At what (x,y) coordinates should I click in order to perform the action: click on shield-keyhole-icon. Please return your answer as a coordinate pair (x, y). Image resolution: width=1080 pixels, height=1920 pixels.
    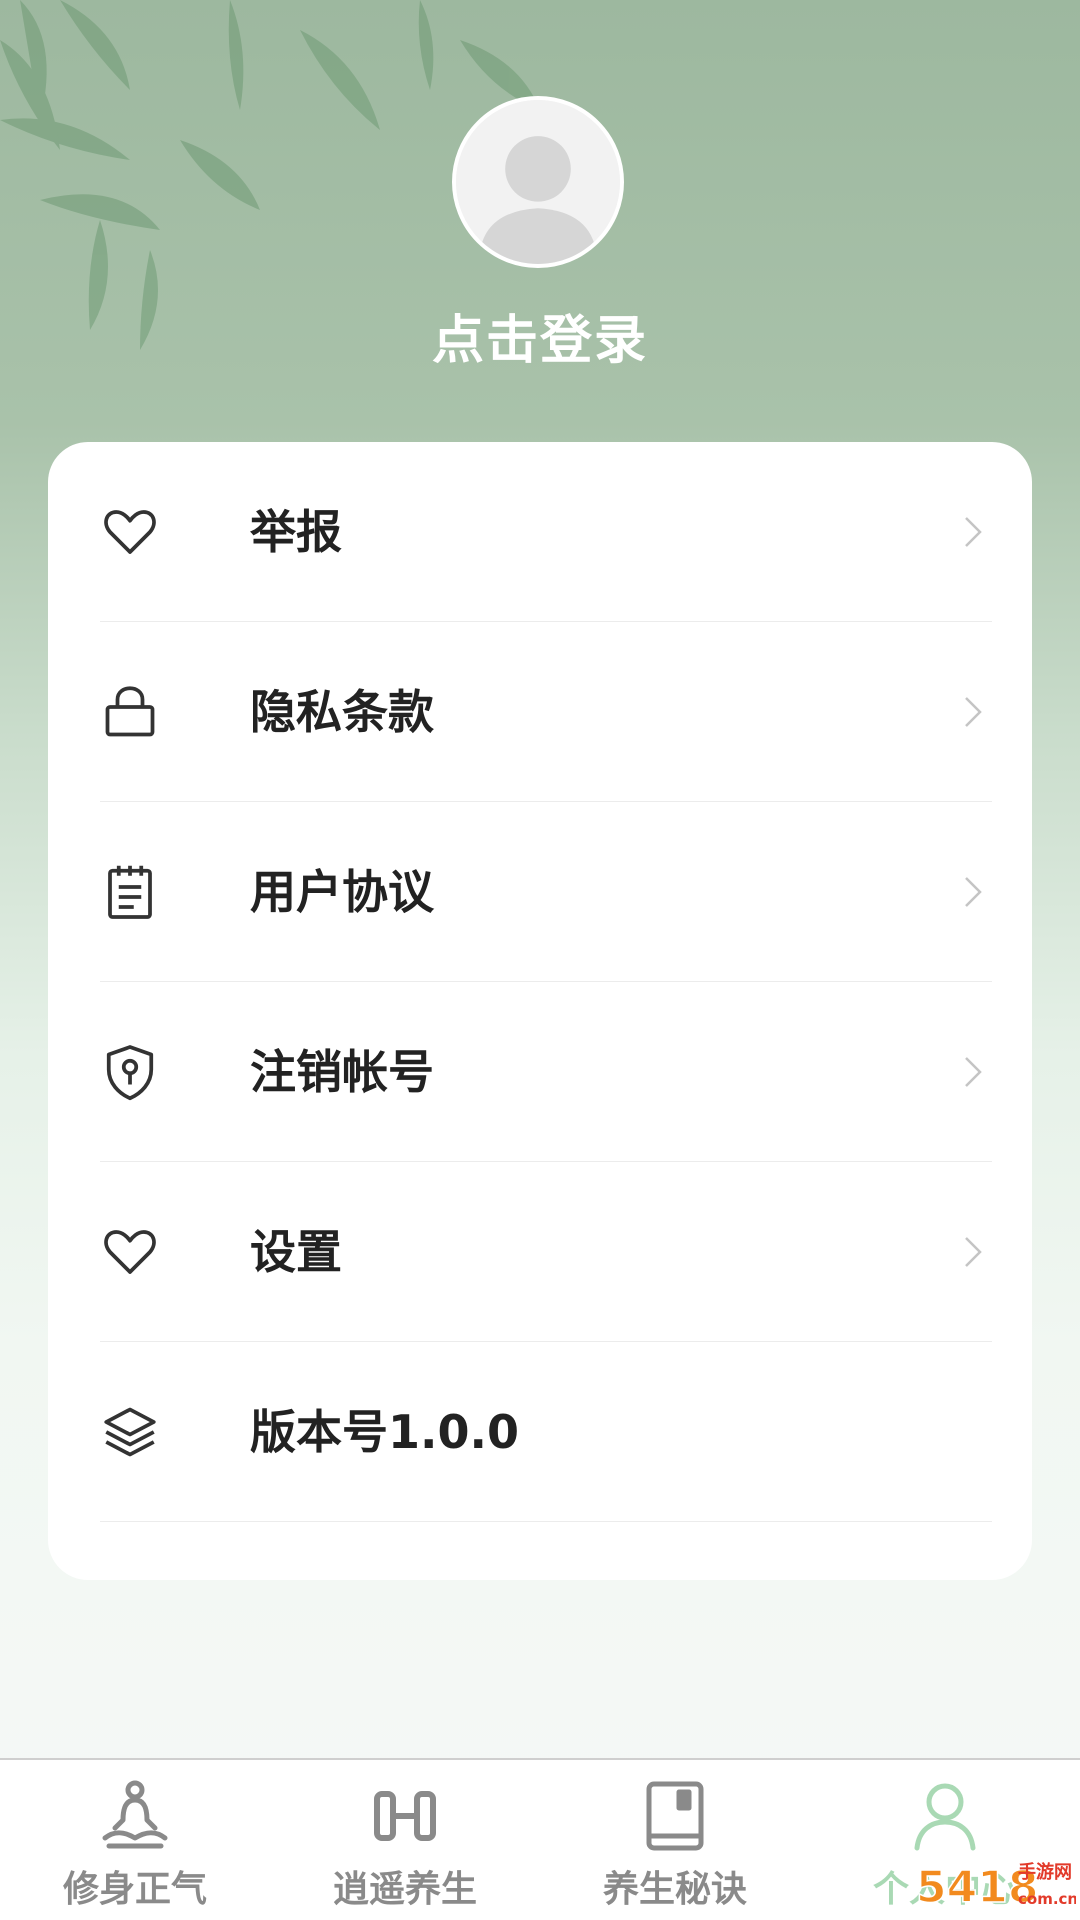
    Looking at the image, I should click on (130, 1072).